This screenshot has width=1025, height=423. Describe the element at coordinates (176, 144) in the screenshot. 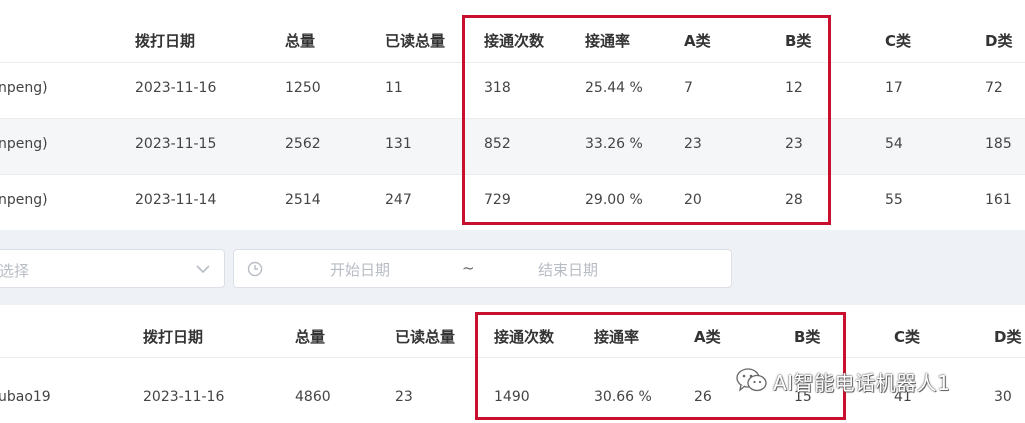

I see `cell-date: 2023-11-15` at that location.